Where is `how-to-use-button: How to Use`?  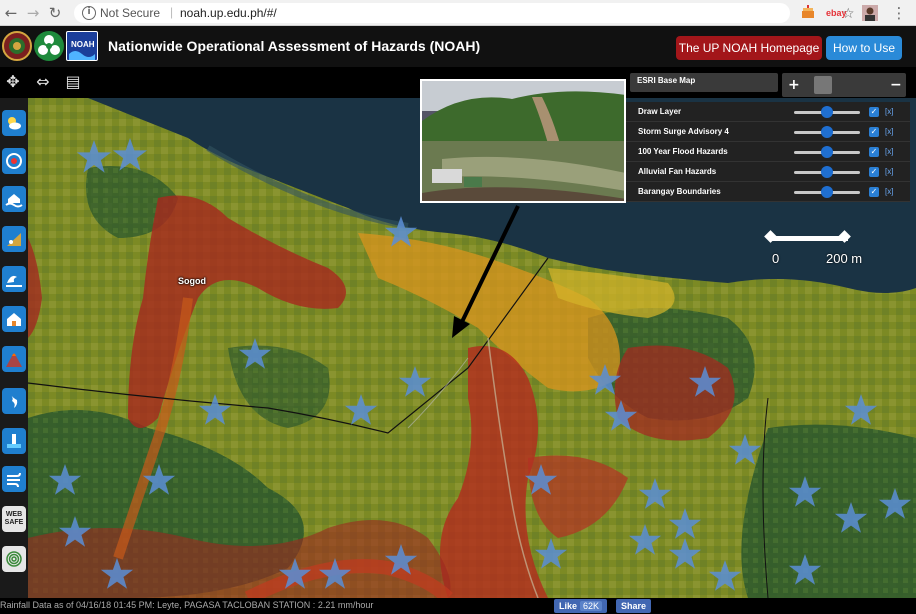 how-to-use-button: How to Use is located at coordinates (864, 48).